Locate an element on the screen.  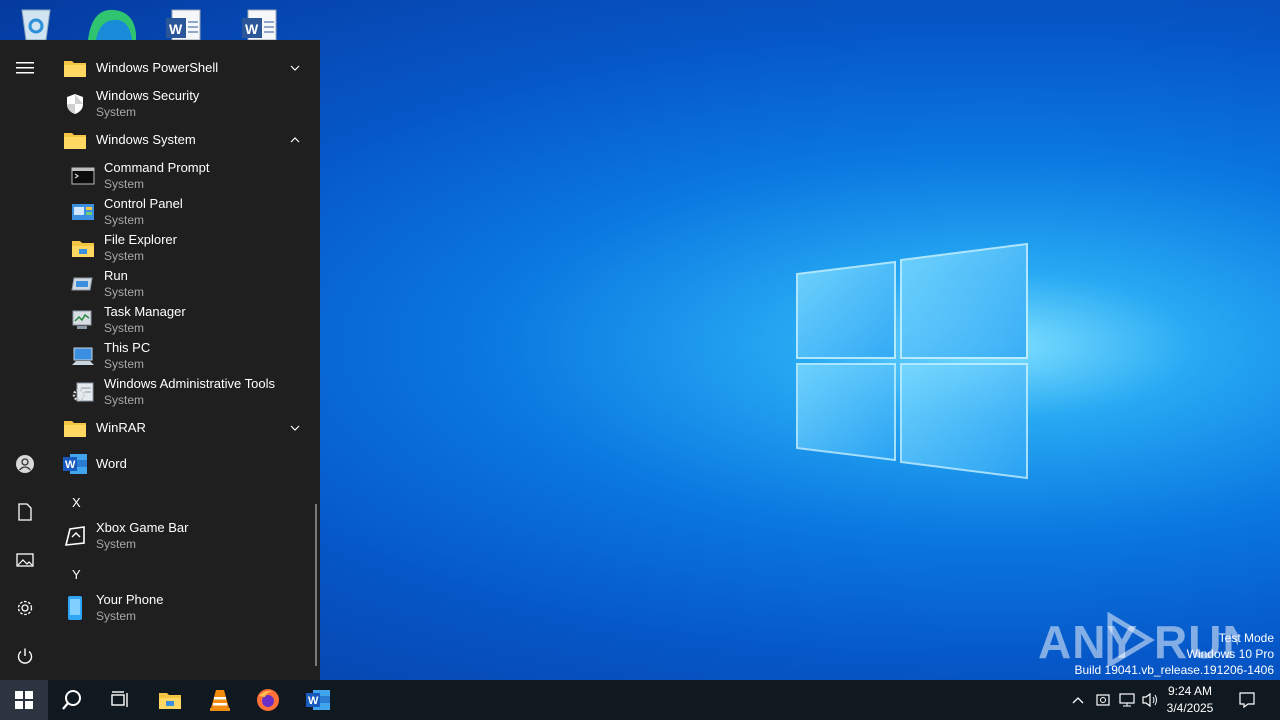
clock-date: 3/4/2025 is located at coordinates (1190, 708).